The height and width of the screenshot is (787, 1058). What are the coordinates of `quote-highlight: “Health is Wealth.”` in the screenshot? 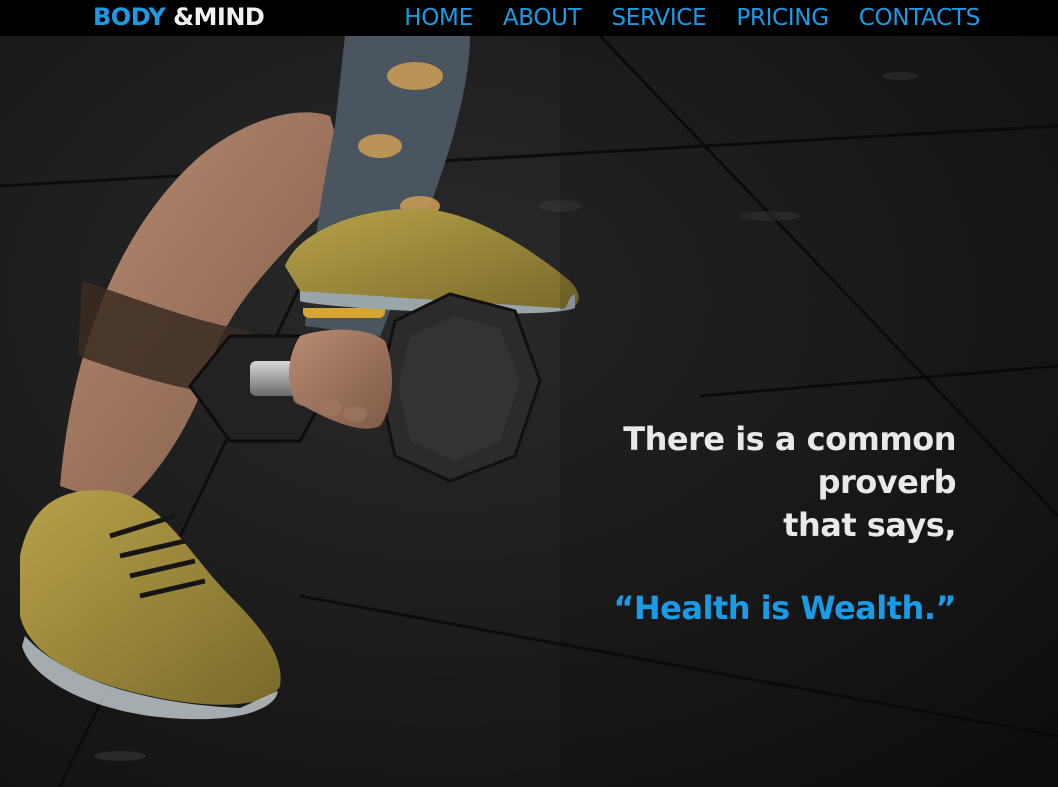 It's located at (784, 608).